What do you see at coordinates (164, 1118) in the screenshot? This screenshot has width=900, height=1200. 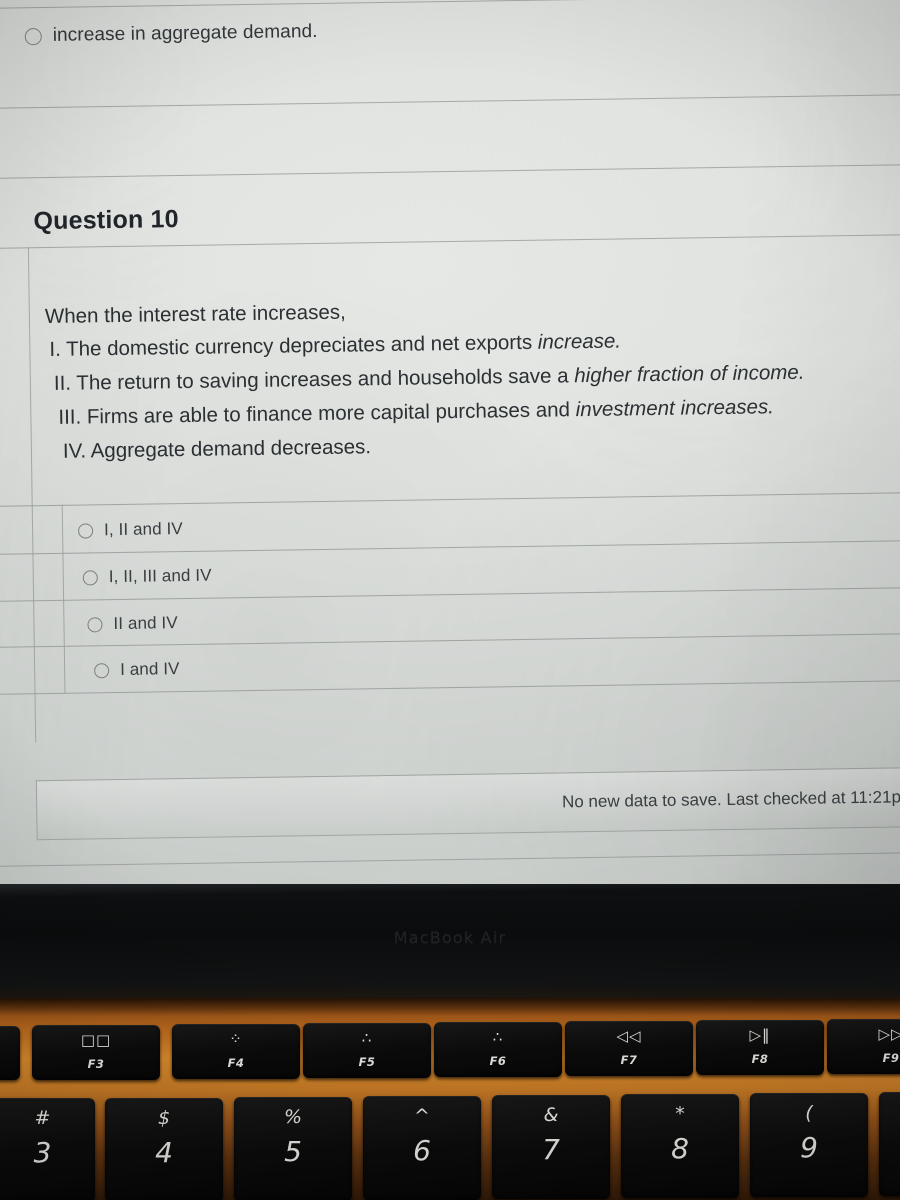 I see `key-4-shift: $` at bounding box center [164, 1118].